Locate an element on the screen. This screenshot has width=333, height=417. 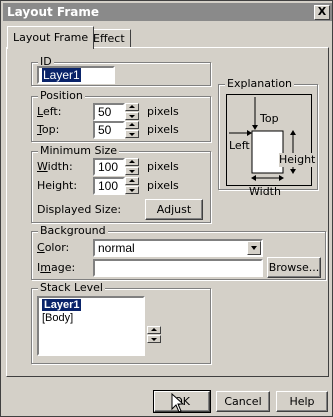
stack-level-spinner is located at coordinates (154, 335).